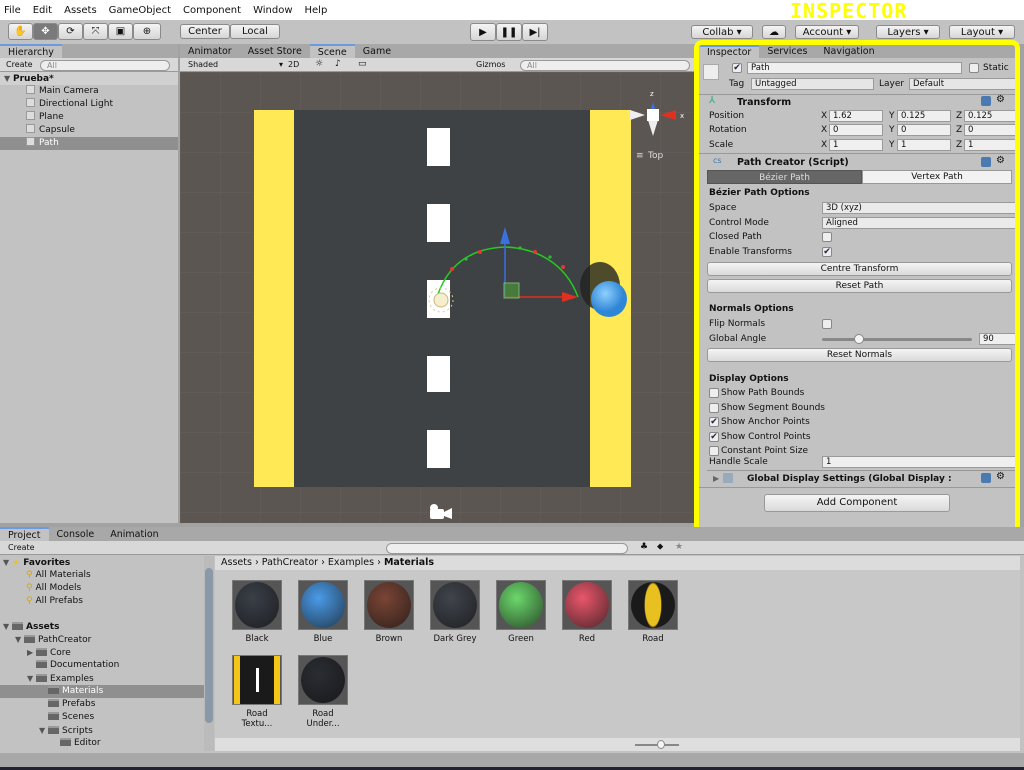 This screenshot has height=770, width=1024. Describe the element at coordinates (793, 162) in the screenshot. I see `path-creator-header: Path Creator (Script)` at that location.